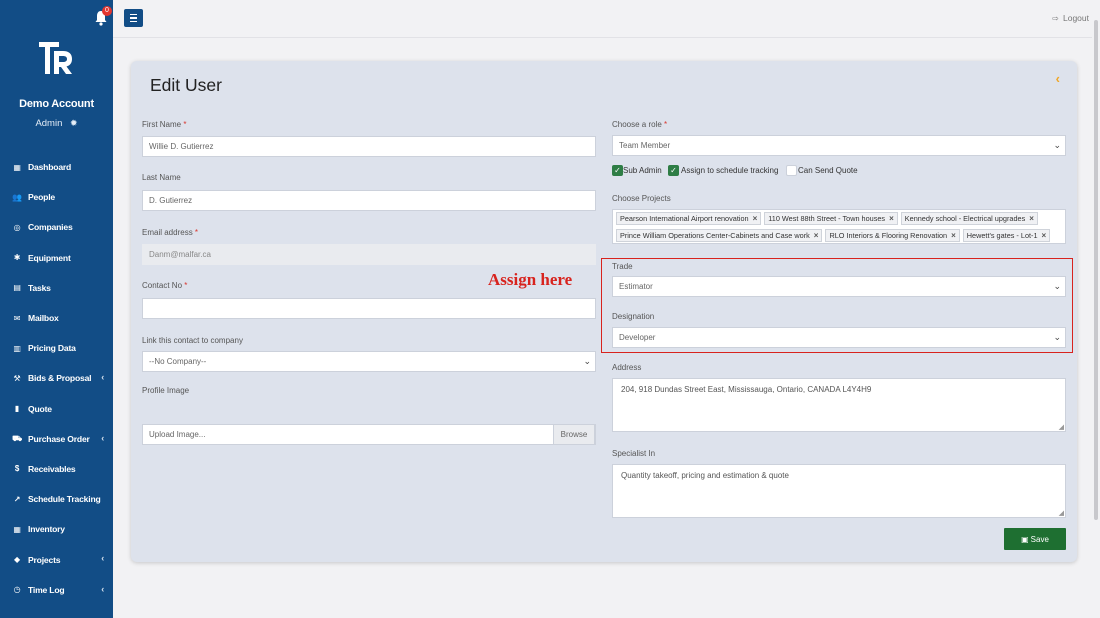 The height and width of the screenshot is (618, 1100). I want to click on dashboard-icon: ▦, so click(17, 167).